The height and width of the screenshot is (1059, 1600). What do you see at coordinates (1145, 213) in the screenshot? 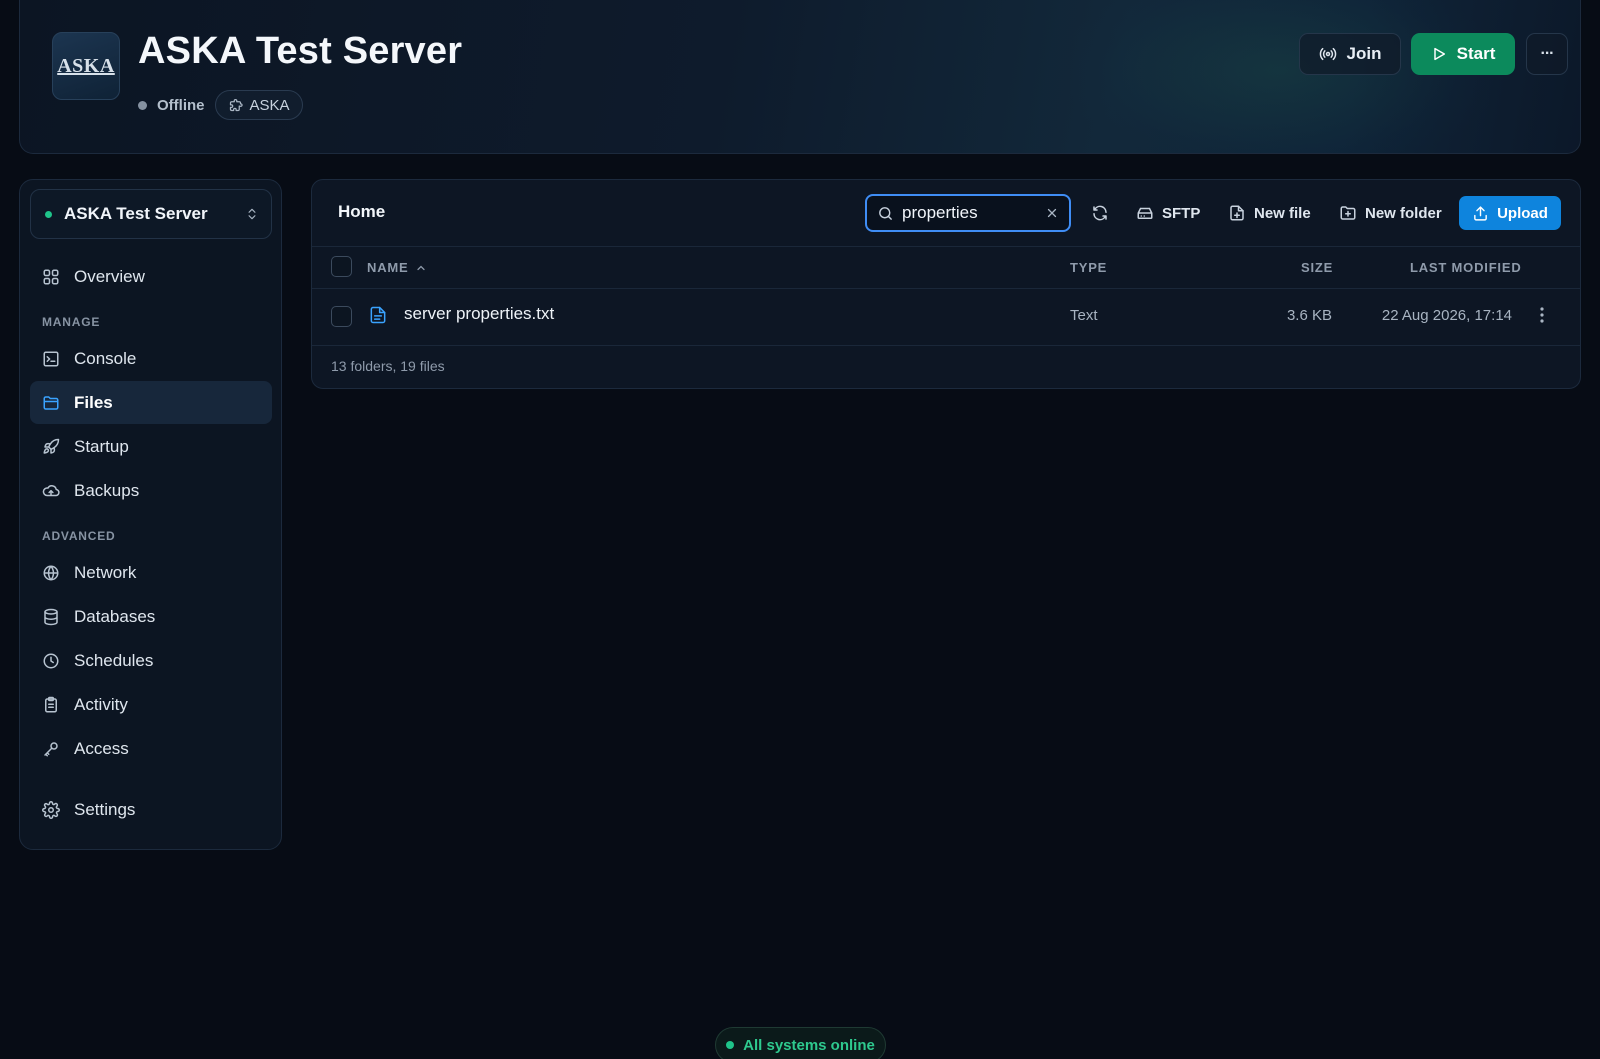
I see `hard-drive-icon` at bounding box center [1145, 213].